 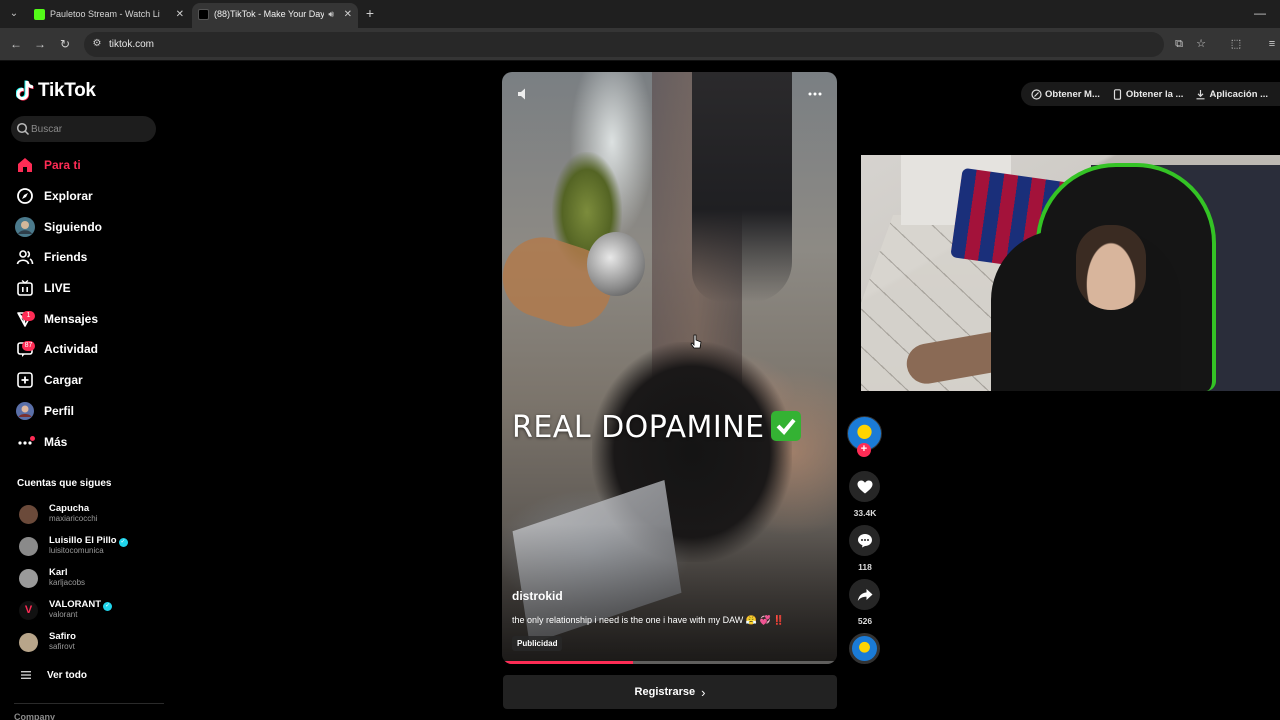 I want to click on see-all-link: Ver todo, so click(x=52, y=675).